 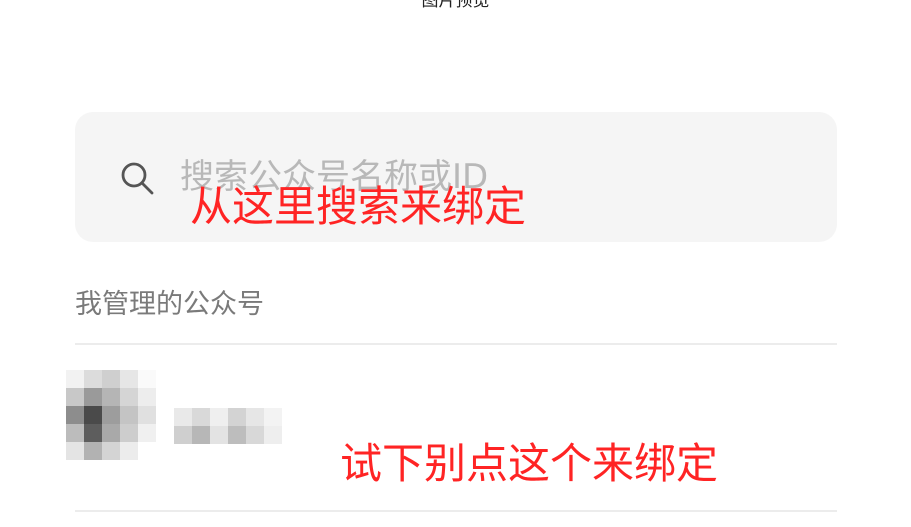 I want to click on search-annotation: 从这里搜索来绑定, so click(x=358, y=206).